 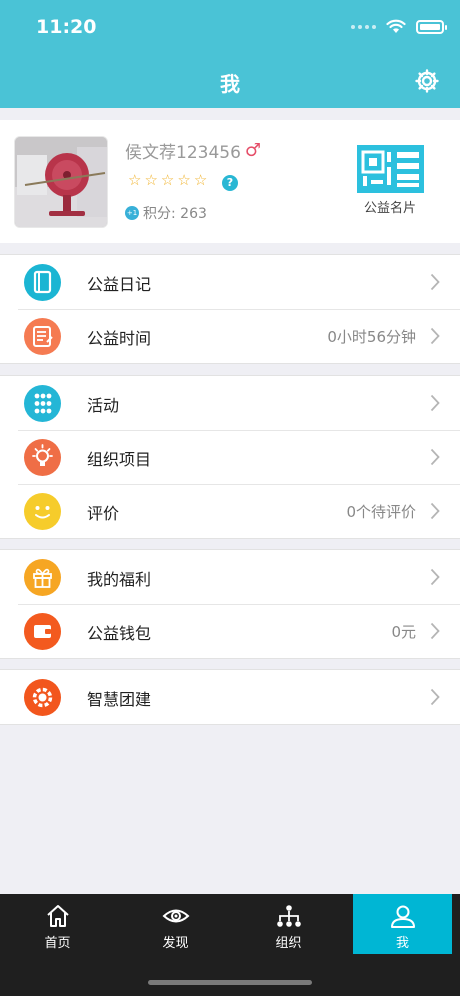 I want to click on org-chart-icon, so click(x=288, y=916).